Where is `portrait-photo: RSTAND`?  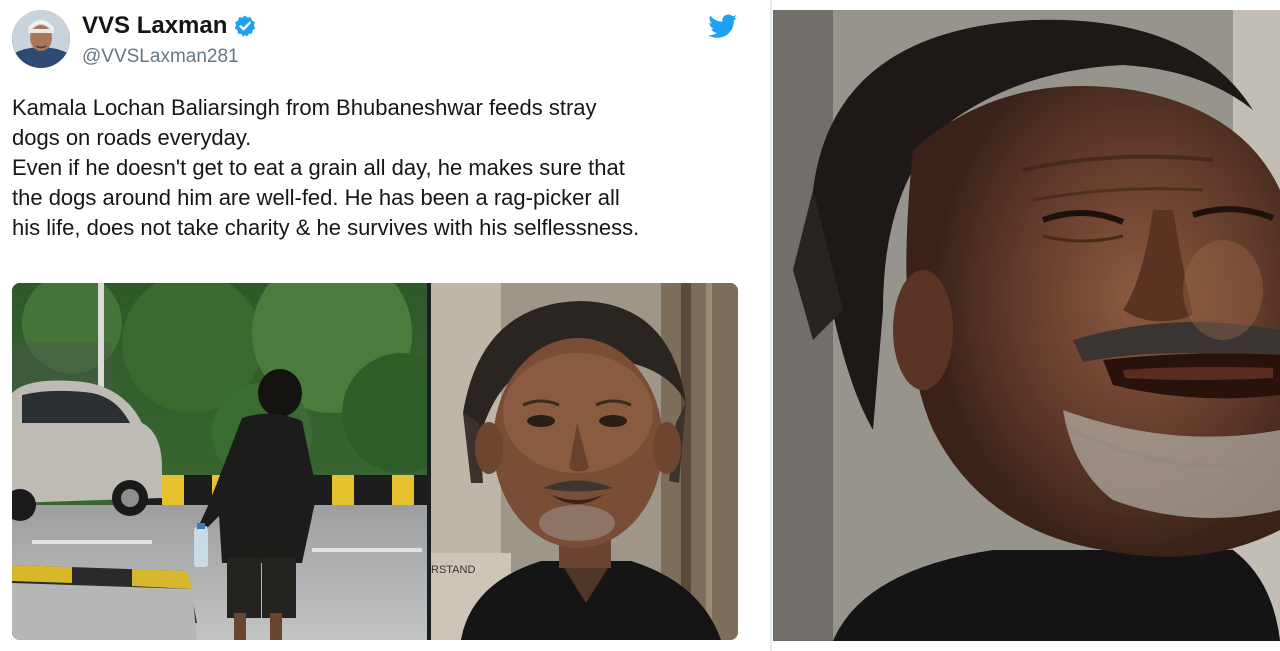 portrait-photo: RSTAND is located at coordinates (584, 461).